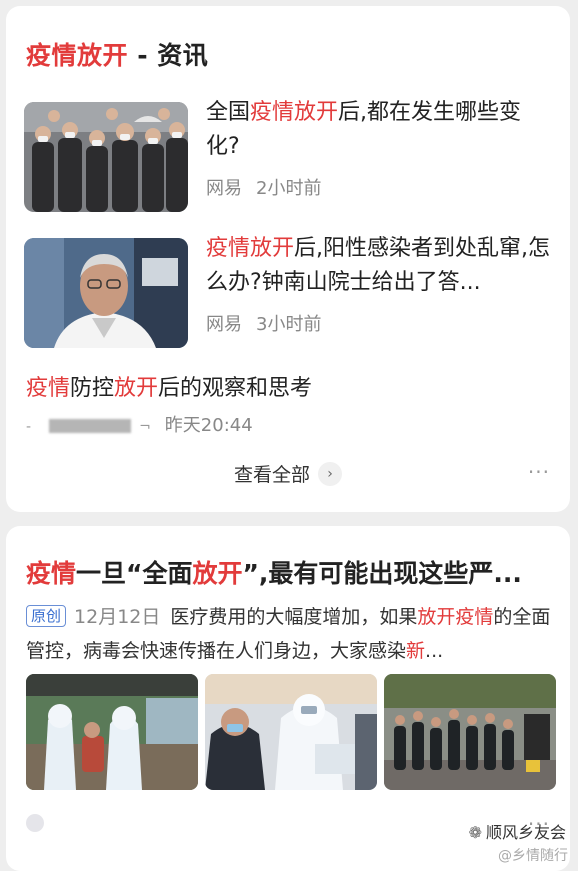 This screenshot has width=578, height=871. Describe the element at coordinates (106, 293) in the screenshot. I see `portrait-photo-thumbnail` at that location.